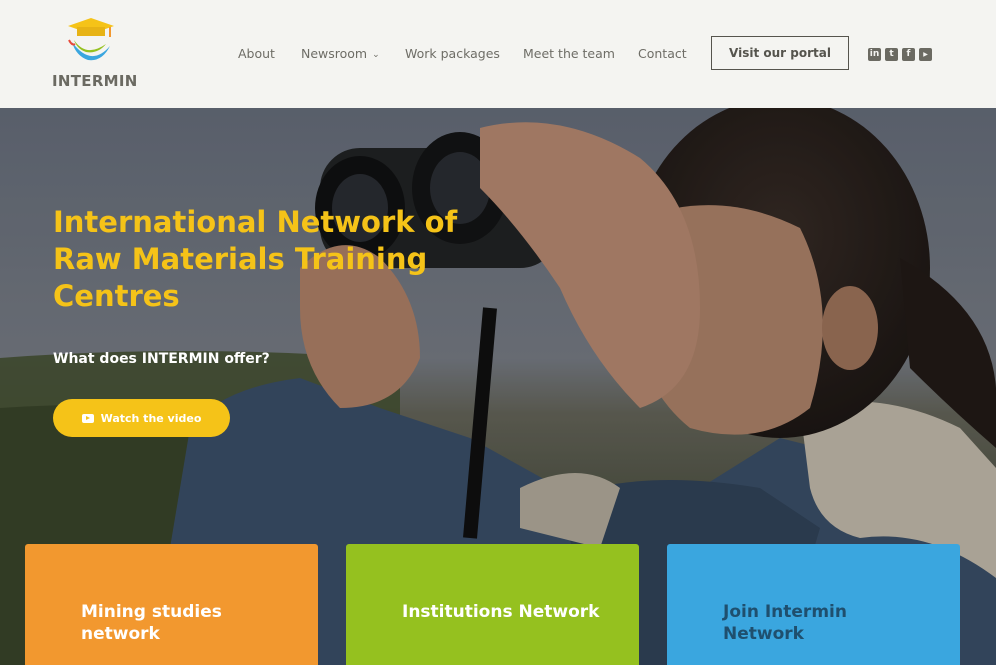  I want to click on youtube-play-icon, so click(87, 418).